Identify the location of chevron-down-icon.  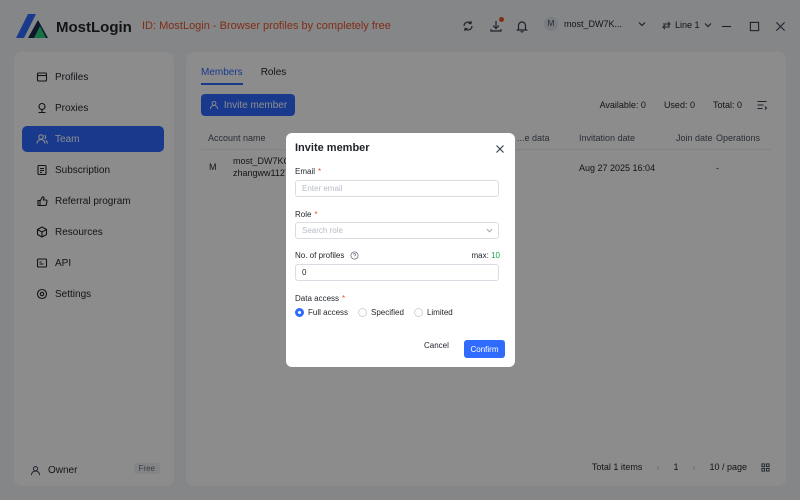
(489, 230).